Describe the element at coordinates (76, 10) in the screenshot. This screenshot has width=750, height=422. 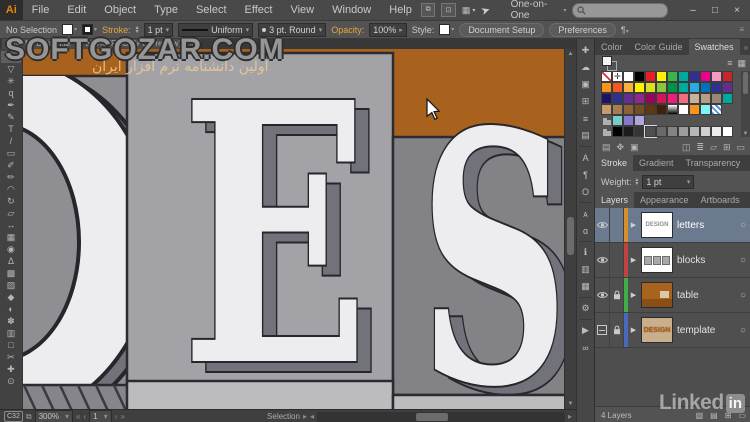
I see `menu-edit: Edit` at that location.